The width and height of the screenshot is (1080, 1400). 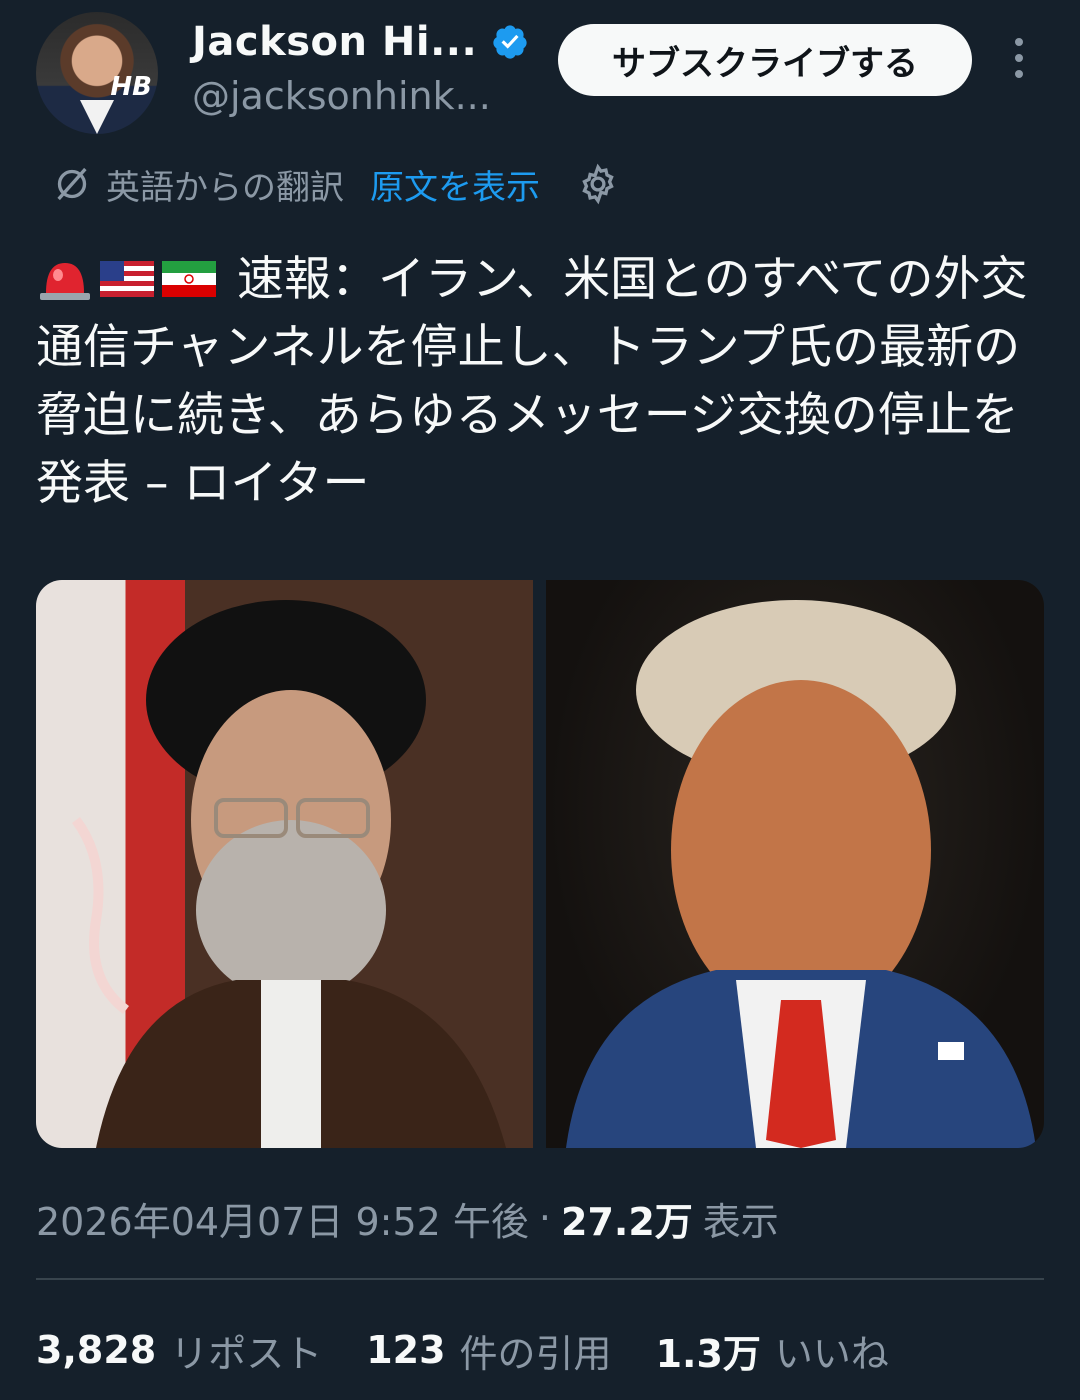 I want to click on quotes-label: 件の引用, so click(x=535, y=1353).